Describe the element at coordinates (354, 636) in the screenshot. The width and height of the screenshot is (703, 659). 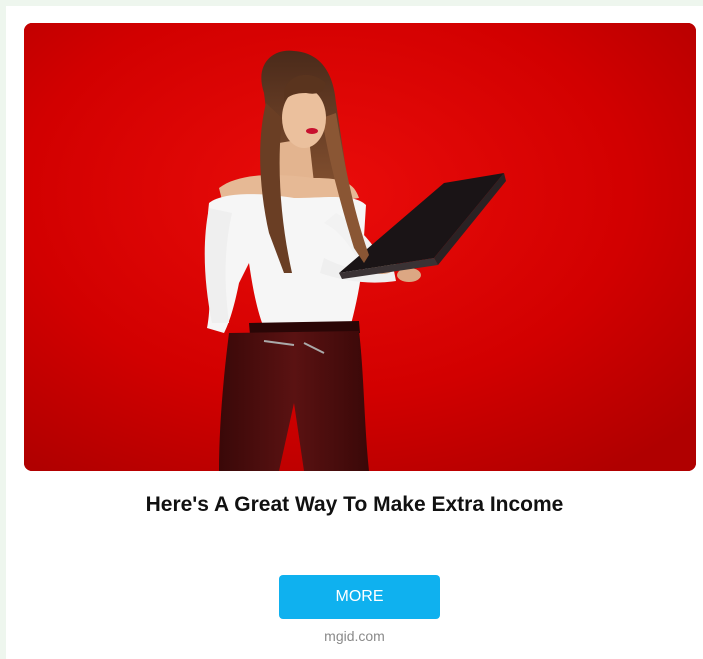
I see `ad-source-link: mgid.com` at that location.